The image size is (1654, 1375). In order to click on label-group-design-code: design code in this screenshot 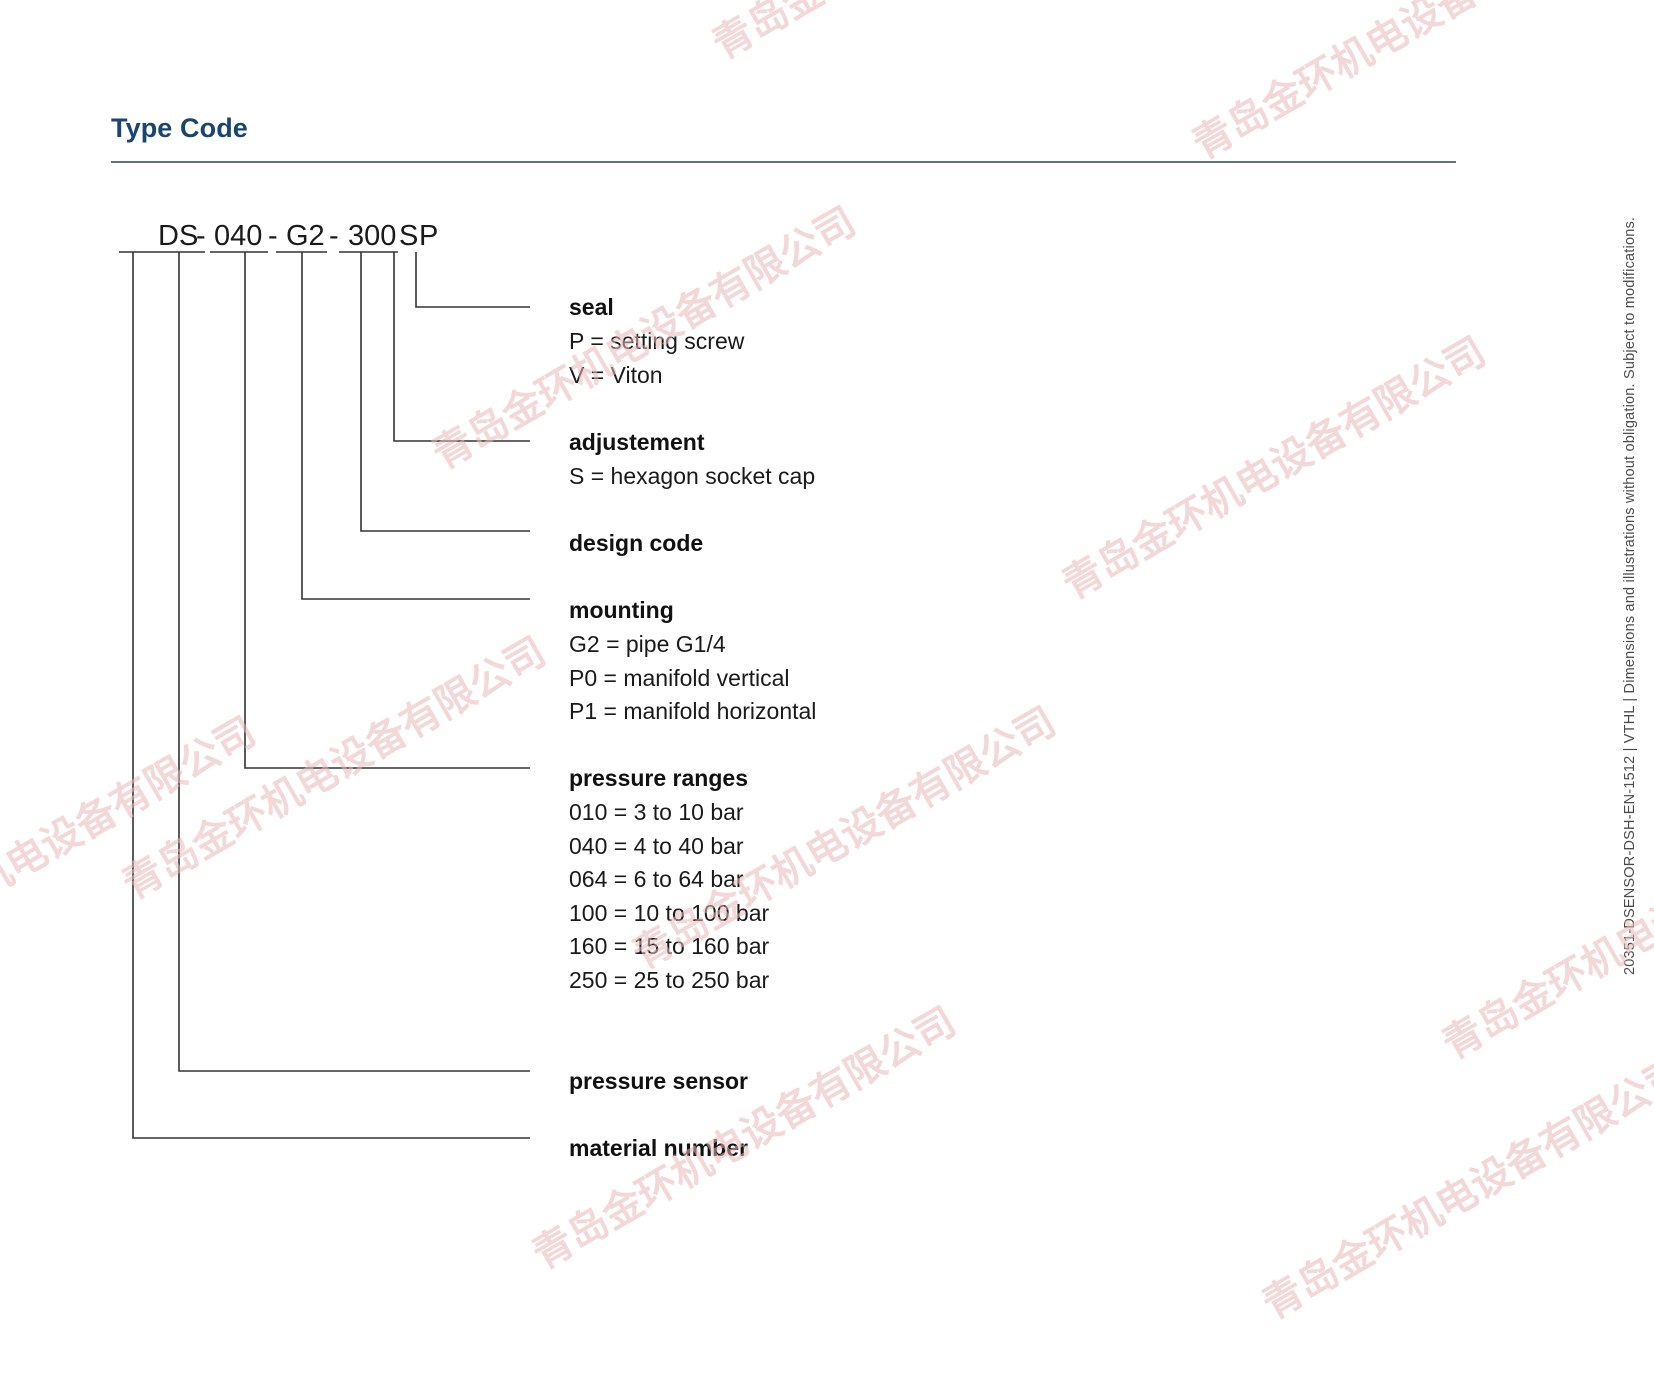, I will do `click(919, 543)`.